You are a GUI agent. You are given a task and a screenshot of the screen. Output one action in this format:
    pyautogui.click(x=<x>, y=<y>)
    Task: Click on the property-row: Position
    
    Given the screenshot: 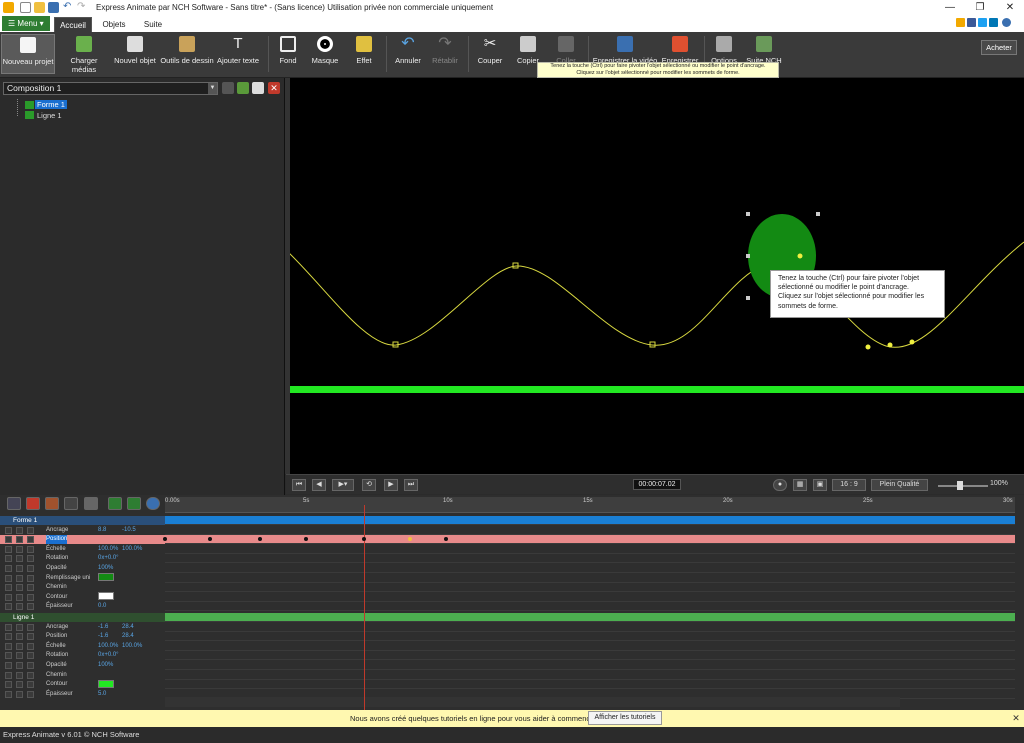 What is the action you would take?
    pyautogui.click(x=82, y=540)
    